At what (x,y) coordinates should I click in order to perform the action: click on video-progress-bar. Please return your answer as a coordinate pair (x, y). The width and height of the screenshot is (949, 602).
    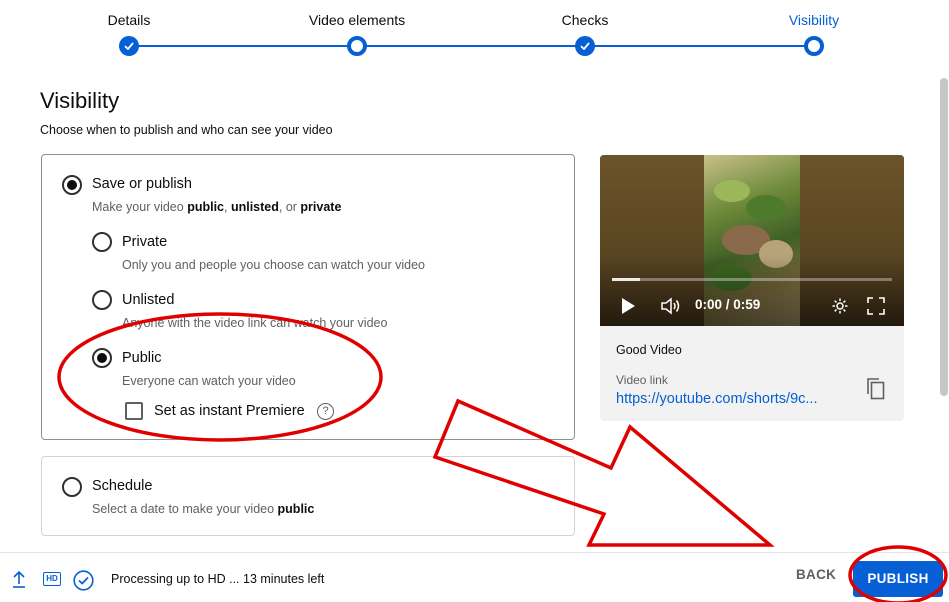
    Looking at the image, I should click on (752, 279).